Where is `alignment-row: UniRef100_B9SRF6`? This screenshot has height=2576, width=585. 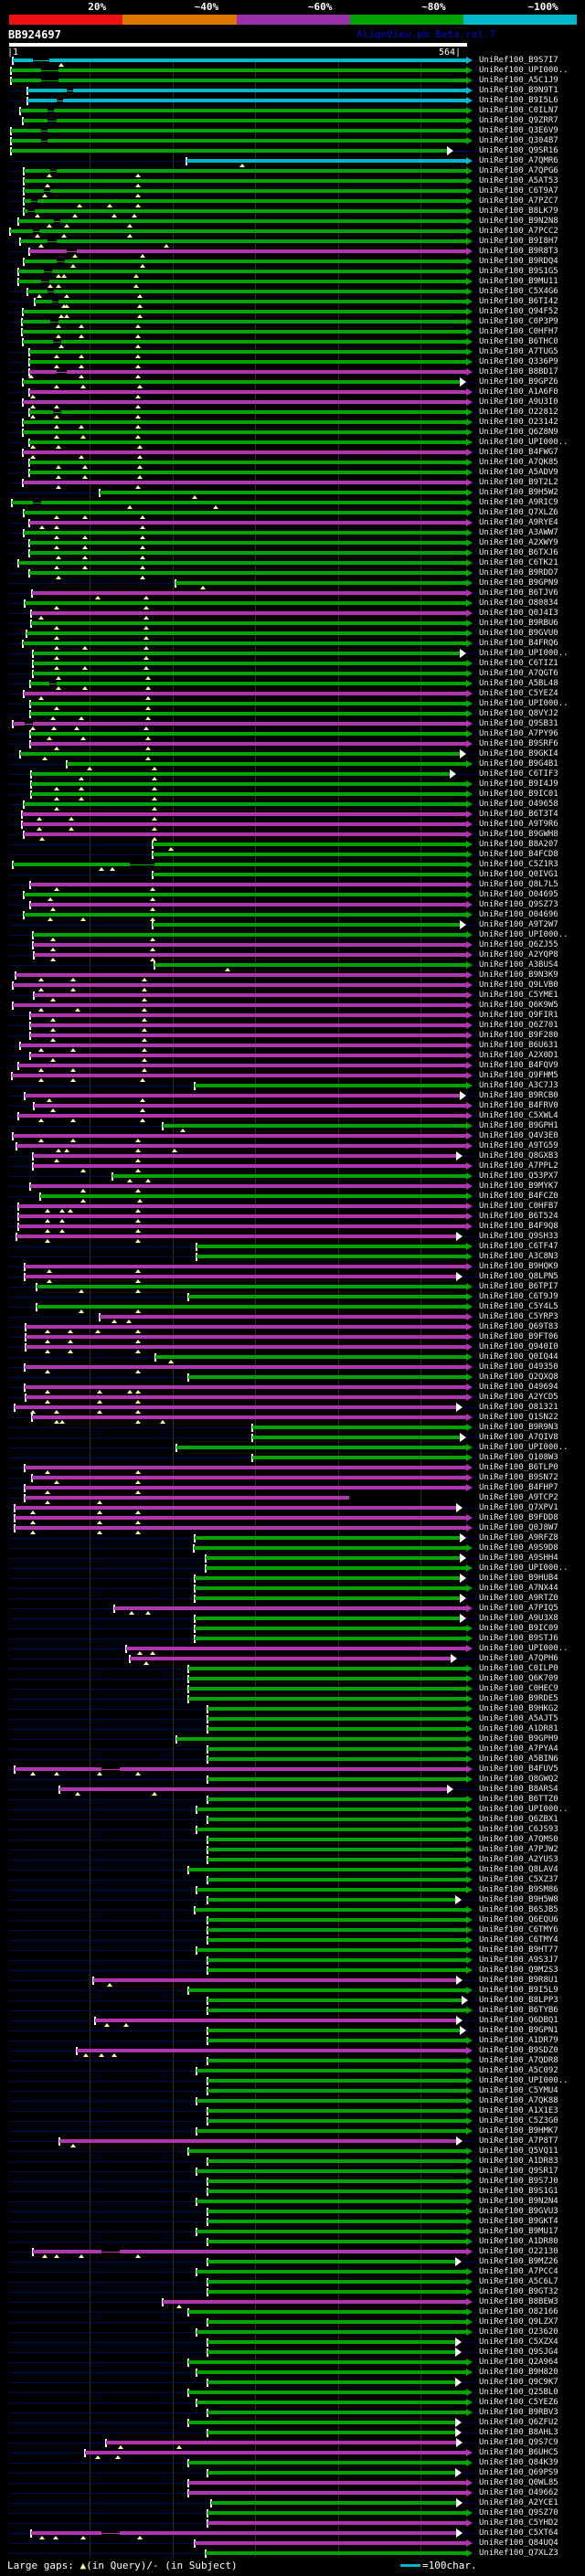 alignment-row: UniRef100_B9SRF6 is located at coordinates (293, 744).